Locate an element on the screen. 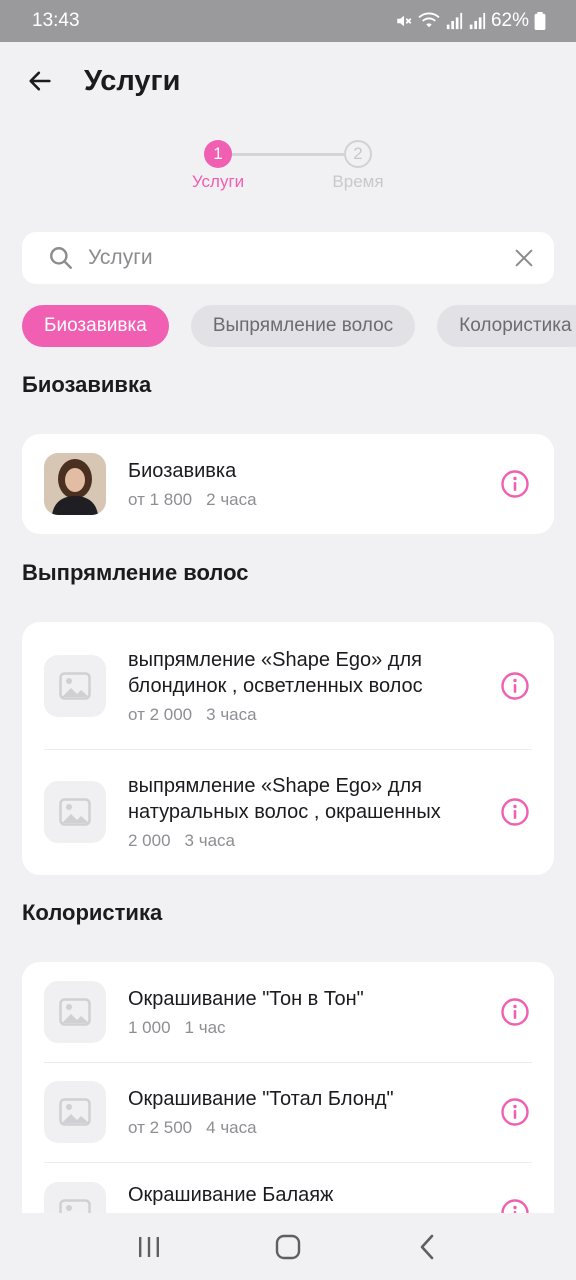  battery-percent: 62% is located at coordinates (509, 20).